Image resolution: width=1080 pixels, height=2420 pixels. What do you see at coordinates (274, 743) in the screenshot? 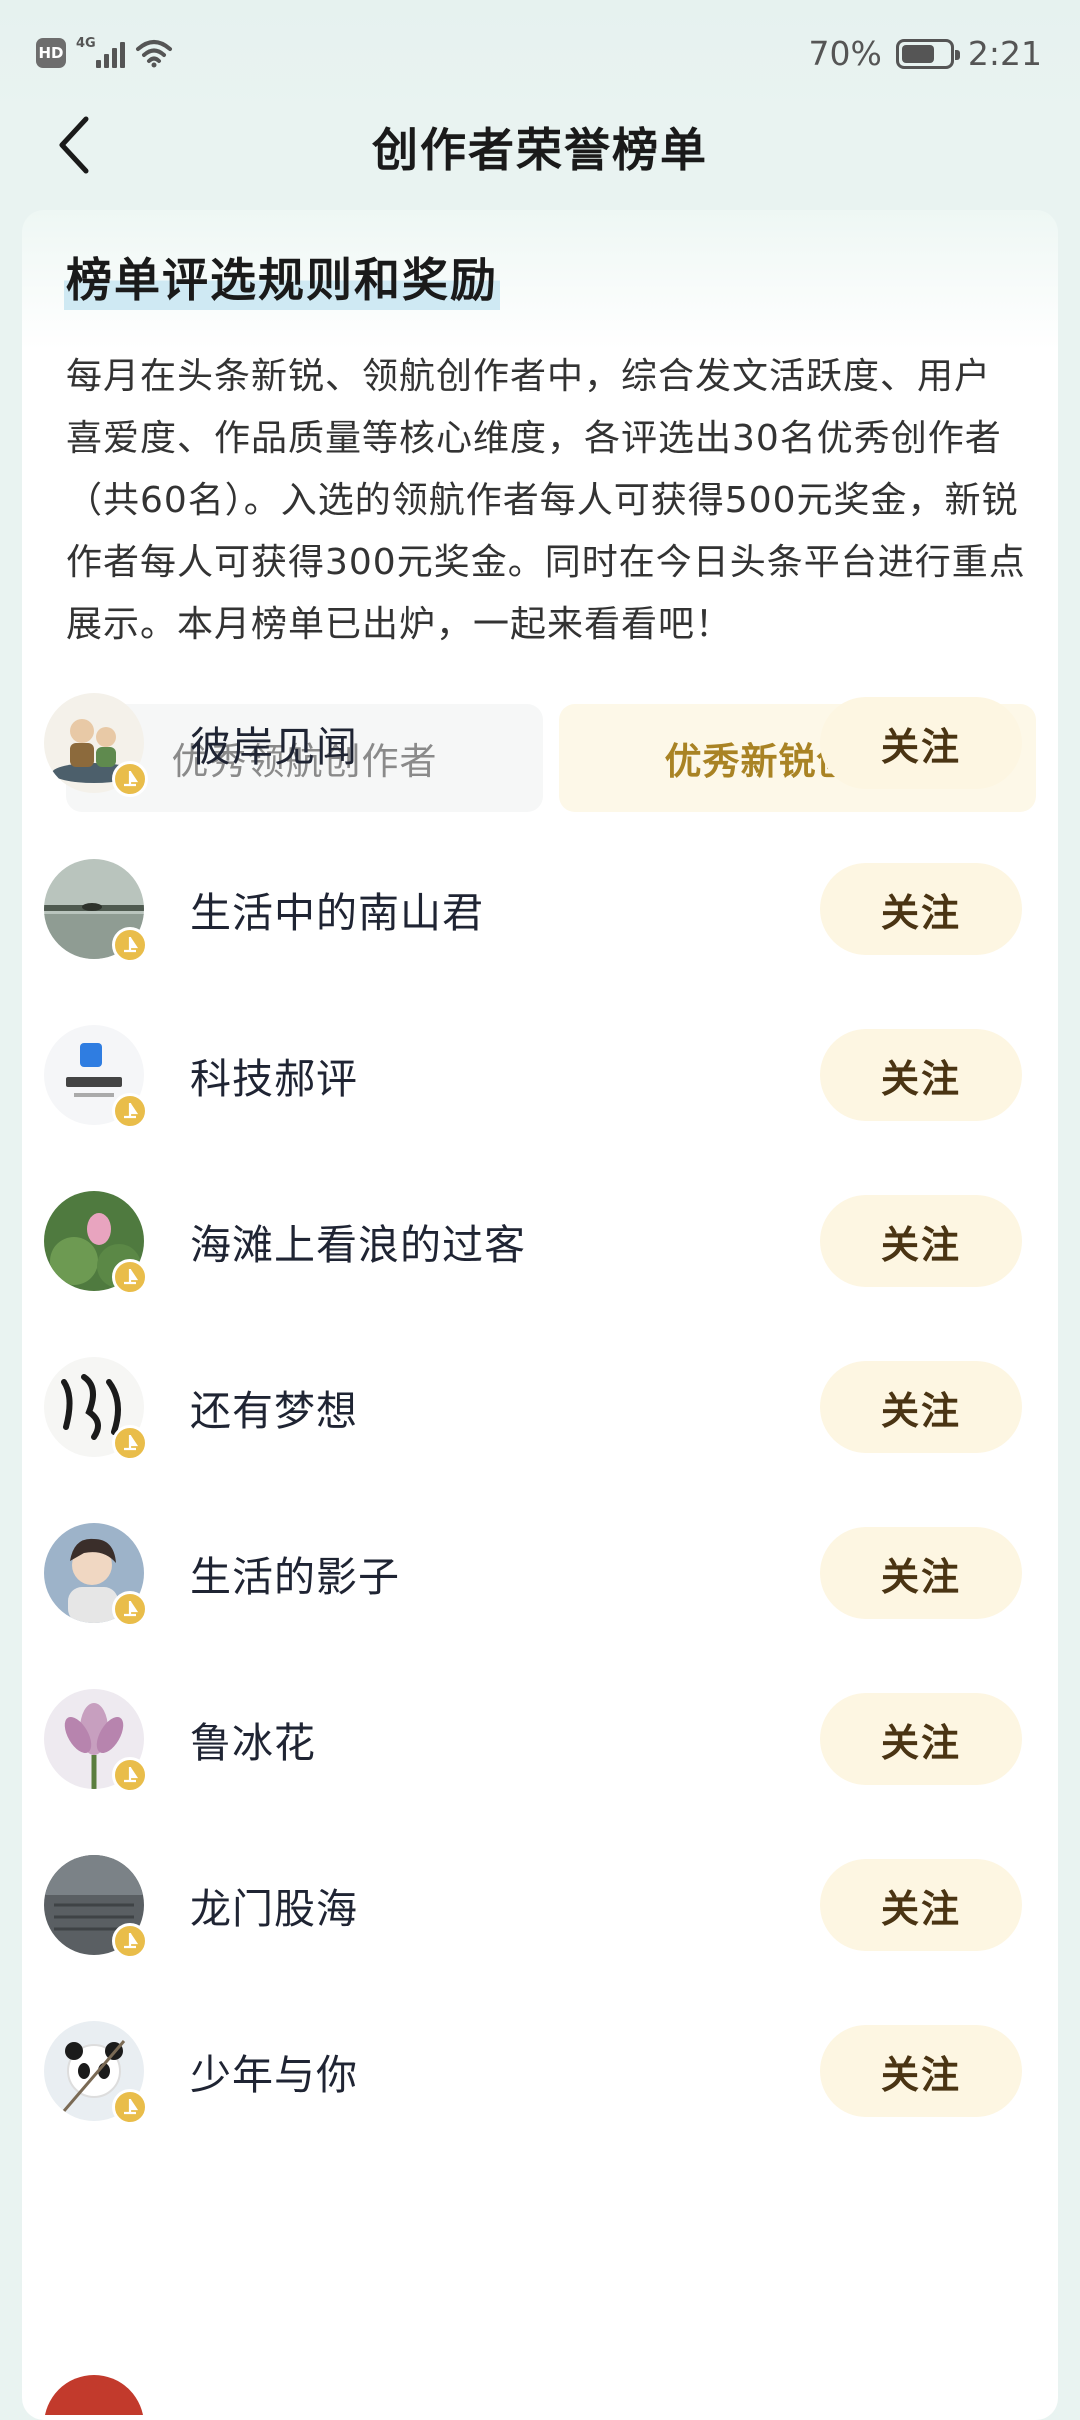
I see `creator-name: 彼岸见闻` at bounding box center [274, 743].